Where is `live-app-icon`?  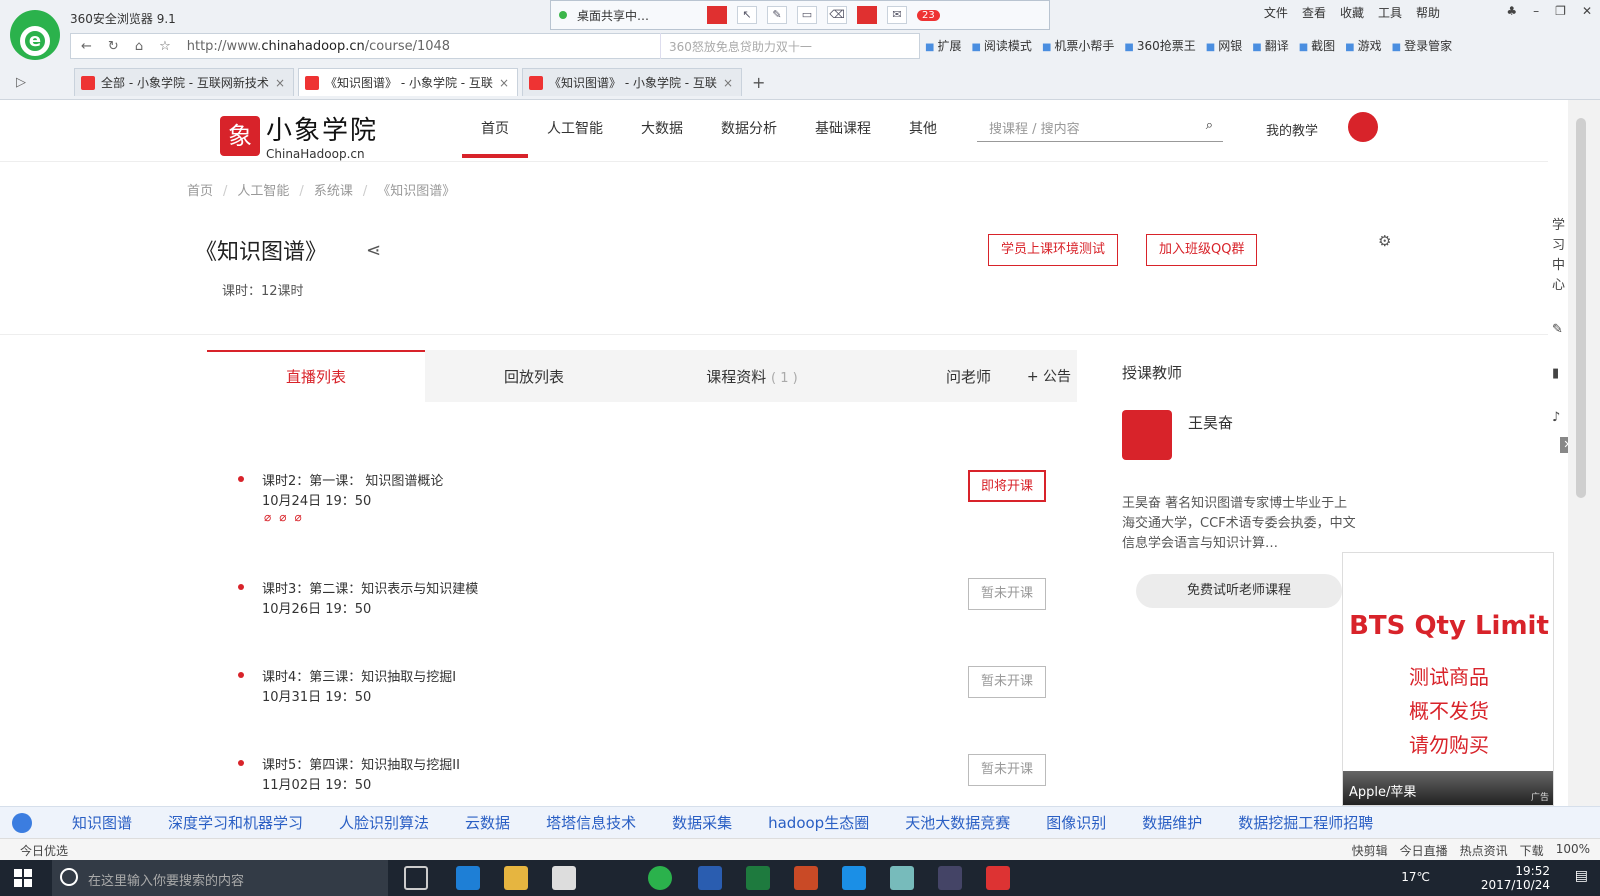
live-app-icon is located at coordinates (998, 878).